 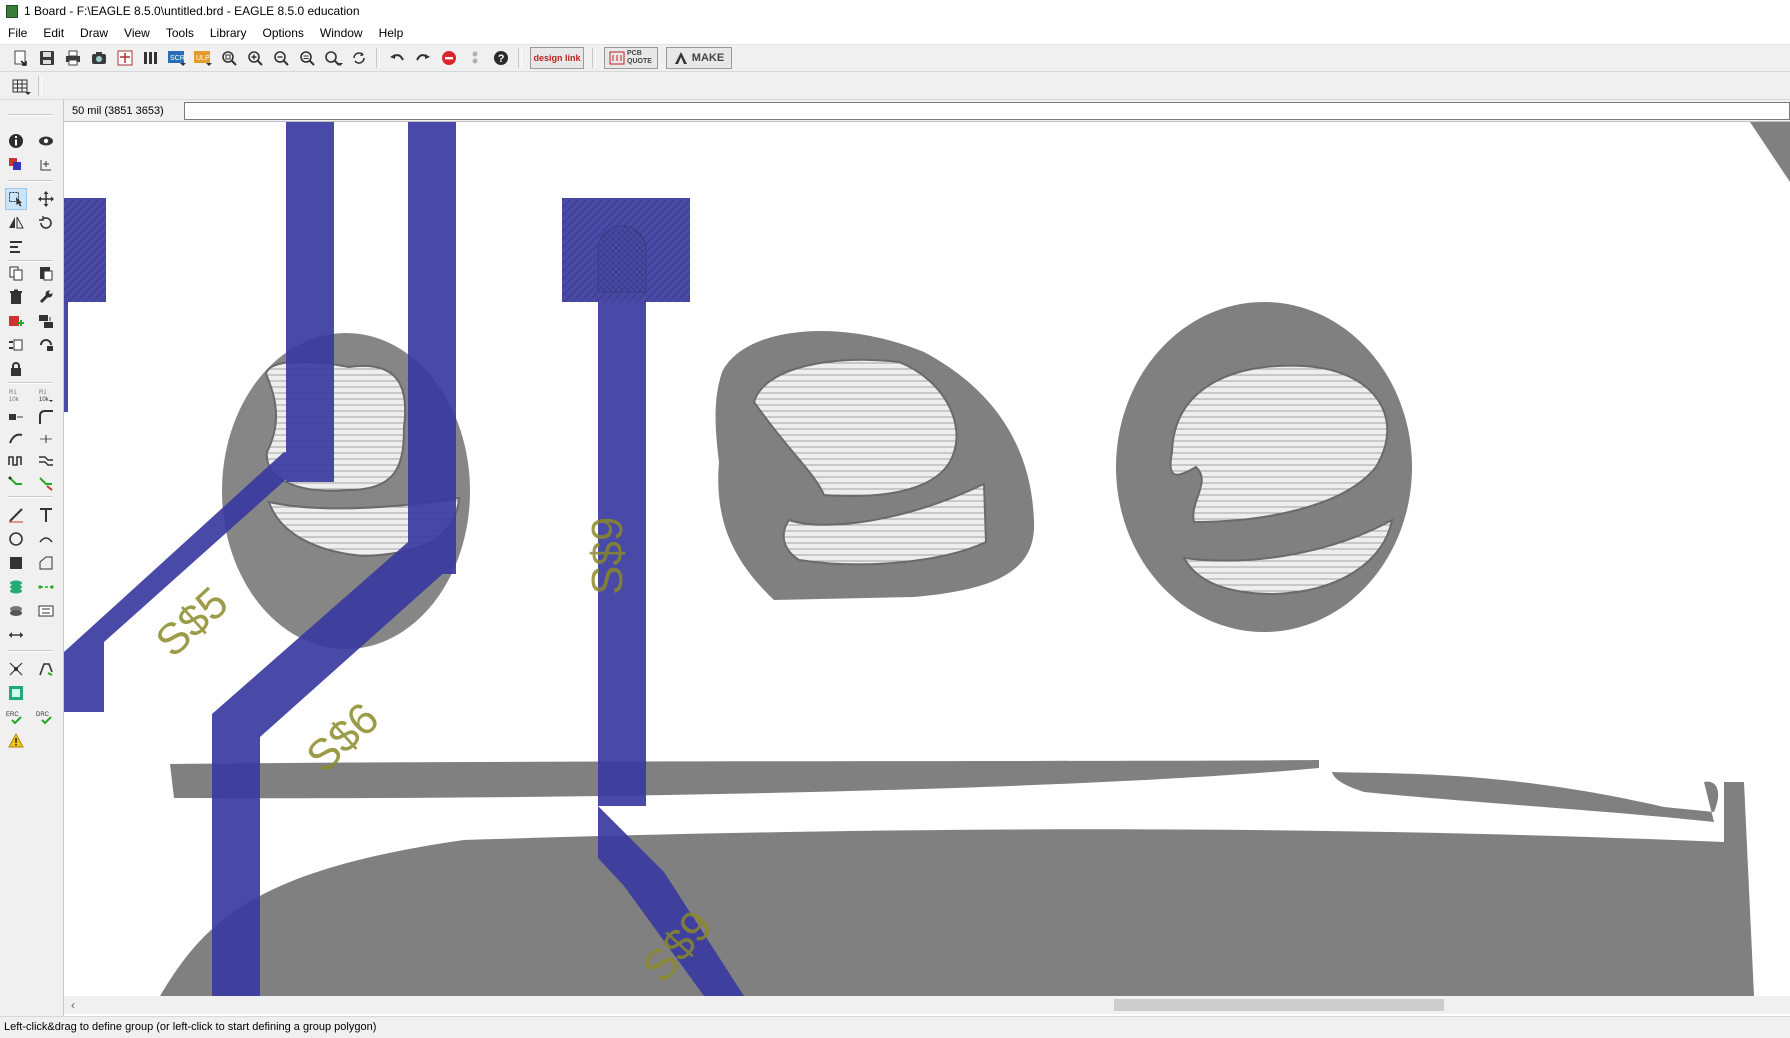 I want to click on zoom-to-fit-button, so click(x=229, y=58).